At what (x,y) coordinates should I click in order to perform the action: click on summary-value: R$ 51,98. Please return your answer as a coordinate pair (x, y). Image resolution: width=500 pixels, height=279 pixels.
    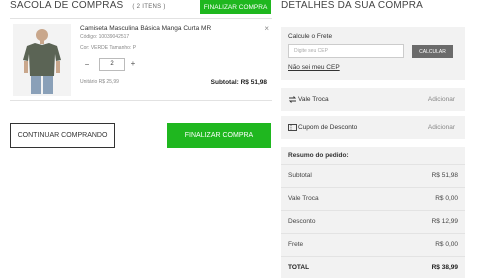
    Looking at the image, I should click on (444, 175).